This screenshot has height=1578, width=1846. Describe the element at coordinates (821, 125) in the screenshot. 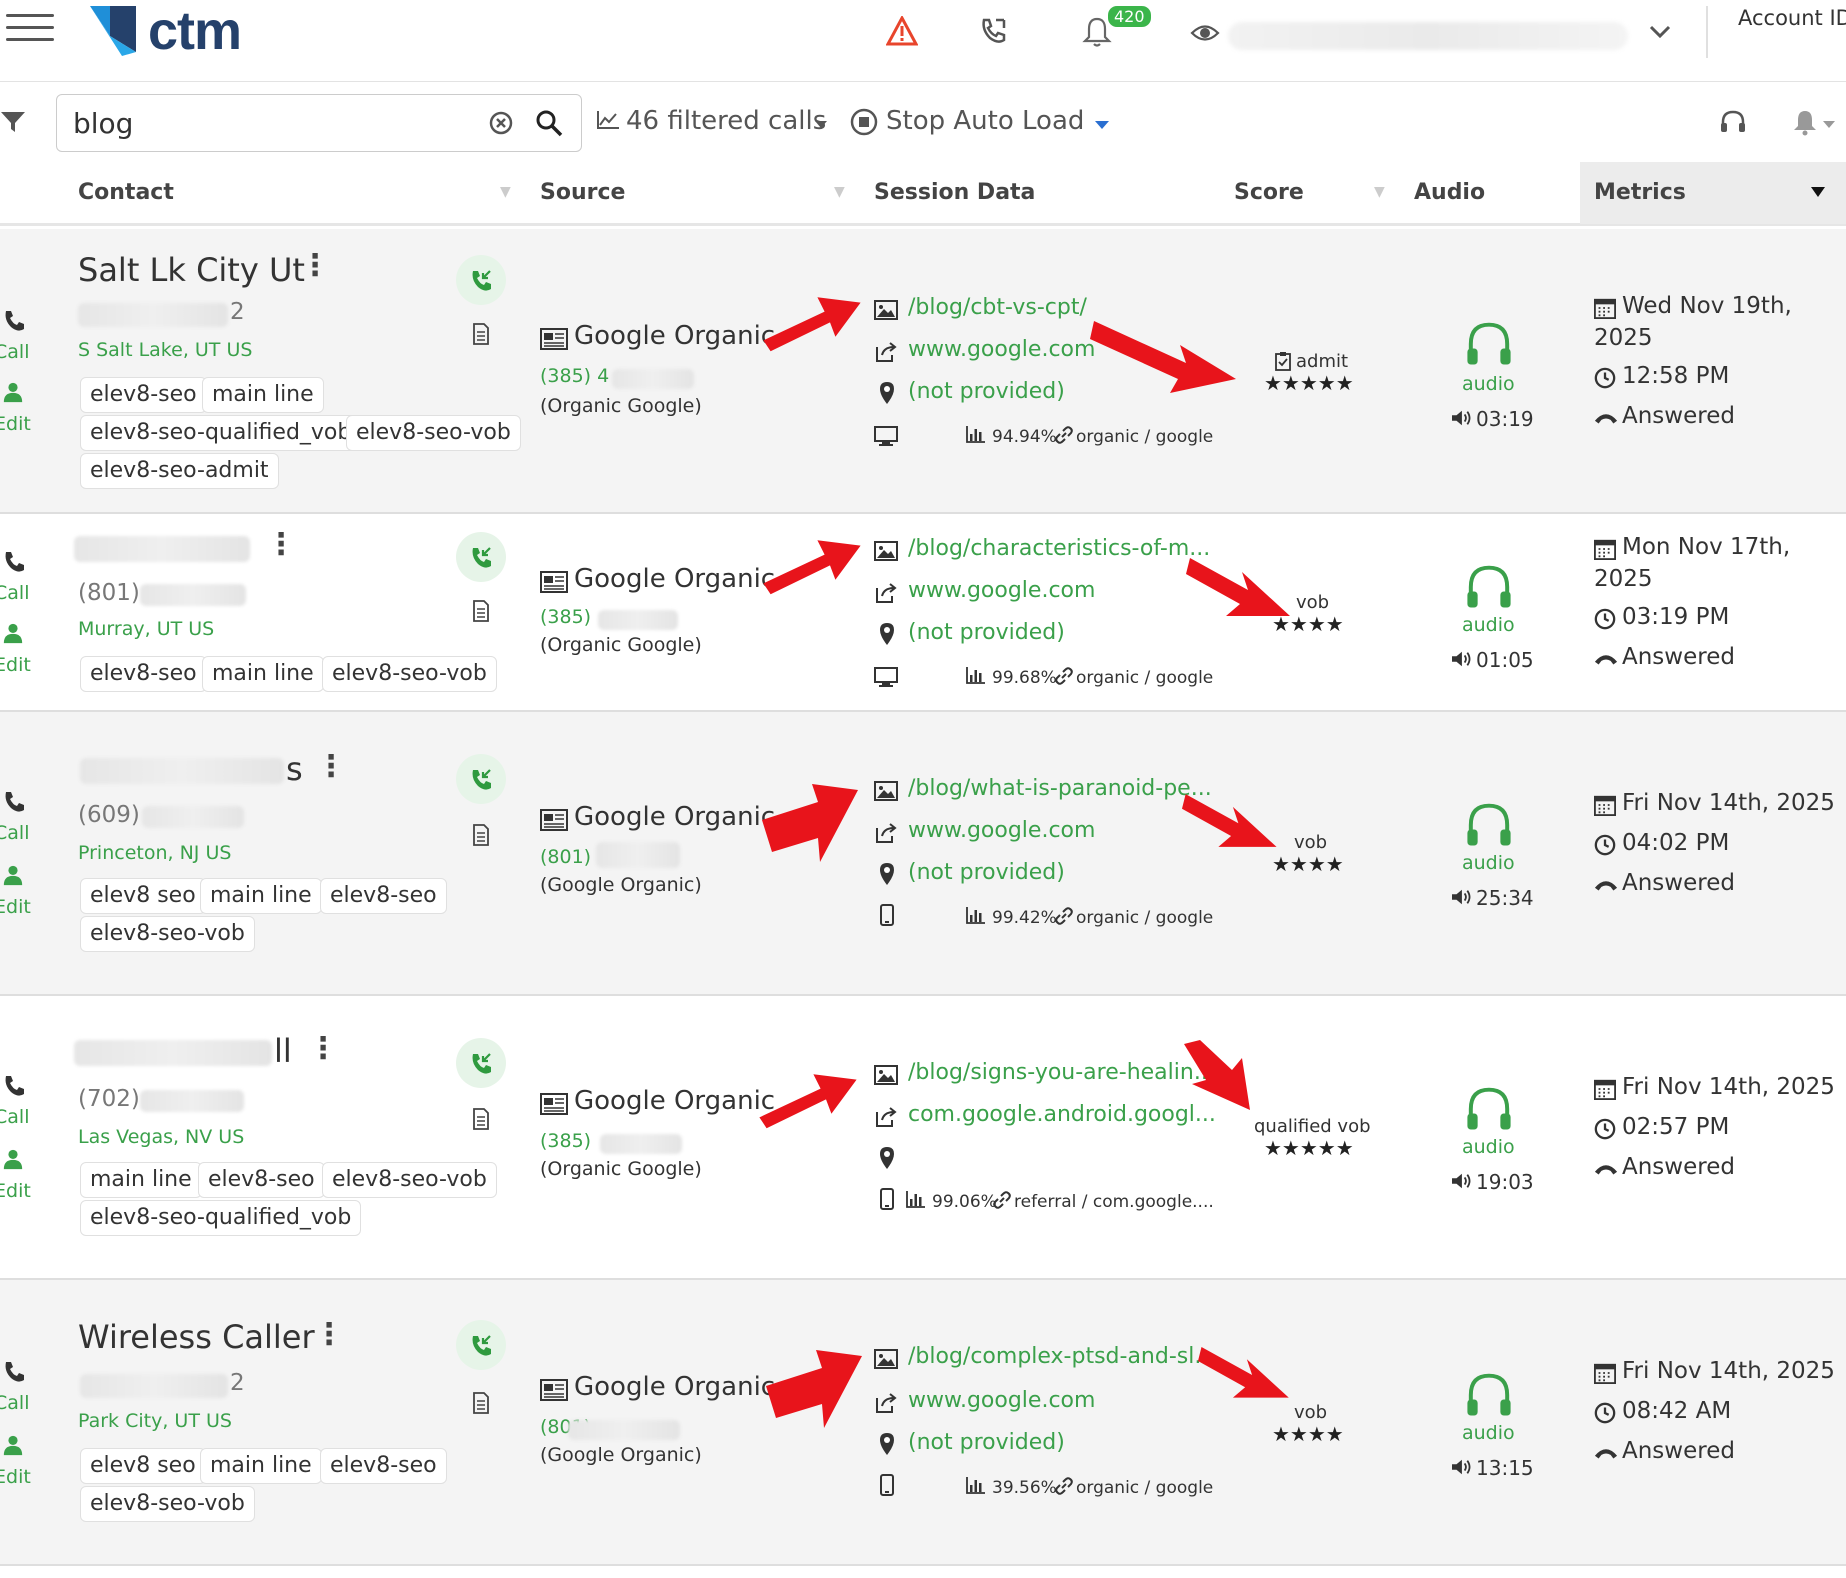

I see `caret-down-icon` at that location.